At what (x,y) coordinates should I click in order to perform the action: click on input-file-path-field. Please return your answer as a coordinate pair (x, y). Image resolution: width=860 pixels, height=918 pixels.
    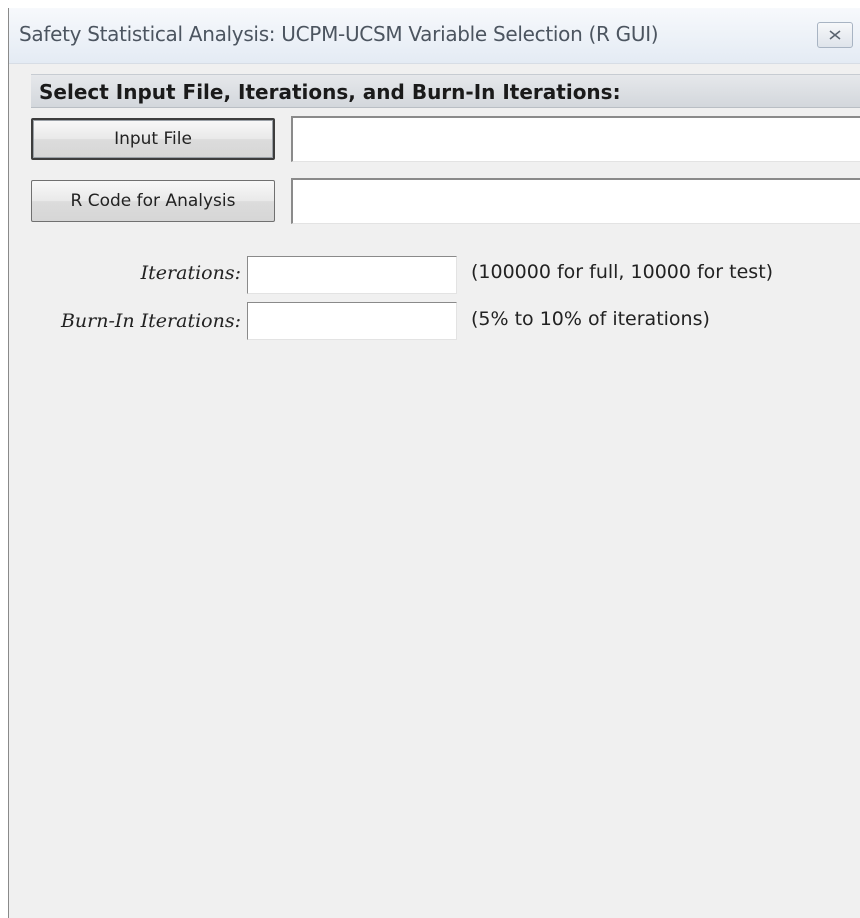
    Looking at the image, I should click on (575, 139).